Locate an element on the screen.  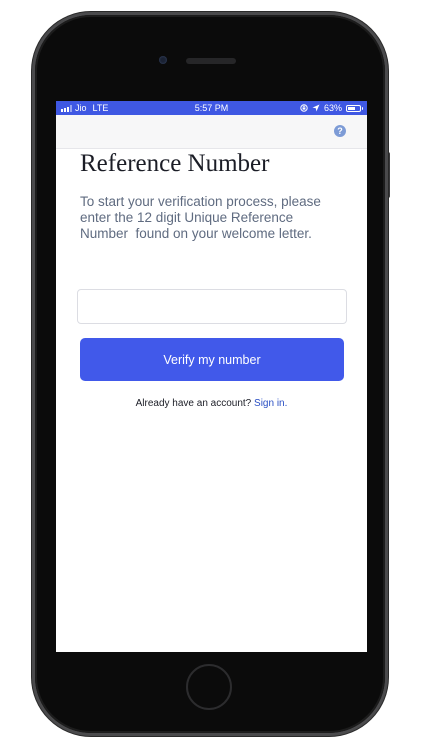
front-camera is located at coordinates (163, 60).